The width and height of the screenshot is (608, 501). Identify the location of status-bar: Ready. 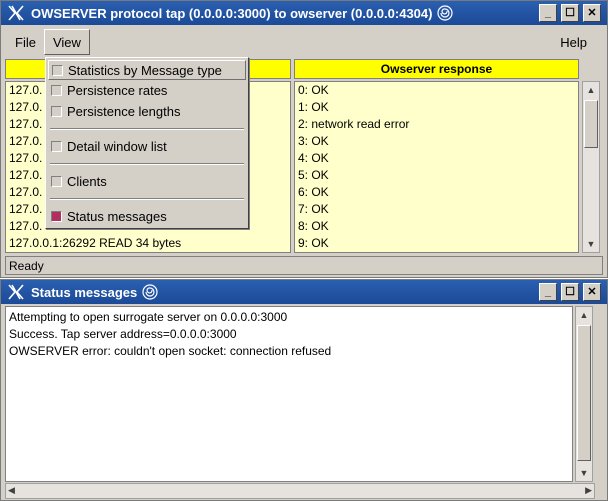
(304, 265).